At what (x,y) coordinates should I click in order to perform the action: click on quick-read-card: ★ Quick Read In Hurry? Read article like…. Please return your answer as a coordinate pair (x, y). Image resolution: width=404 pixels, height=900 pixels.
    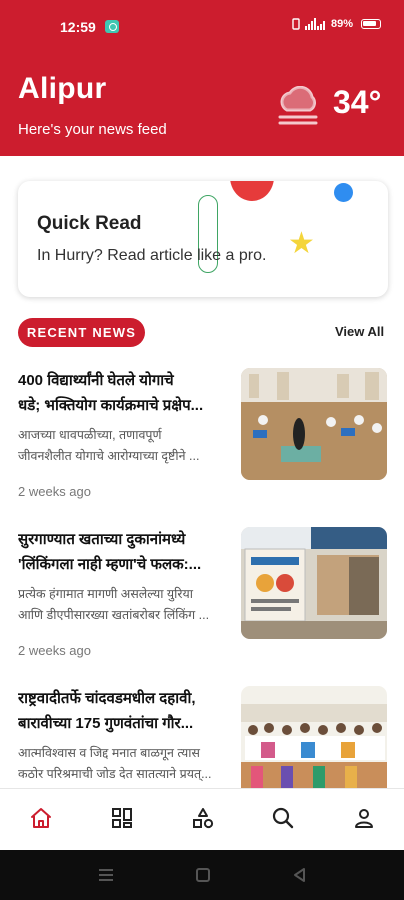
    Looking at the image, I should click on (203, 239).